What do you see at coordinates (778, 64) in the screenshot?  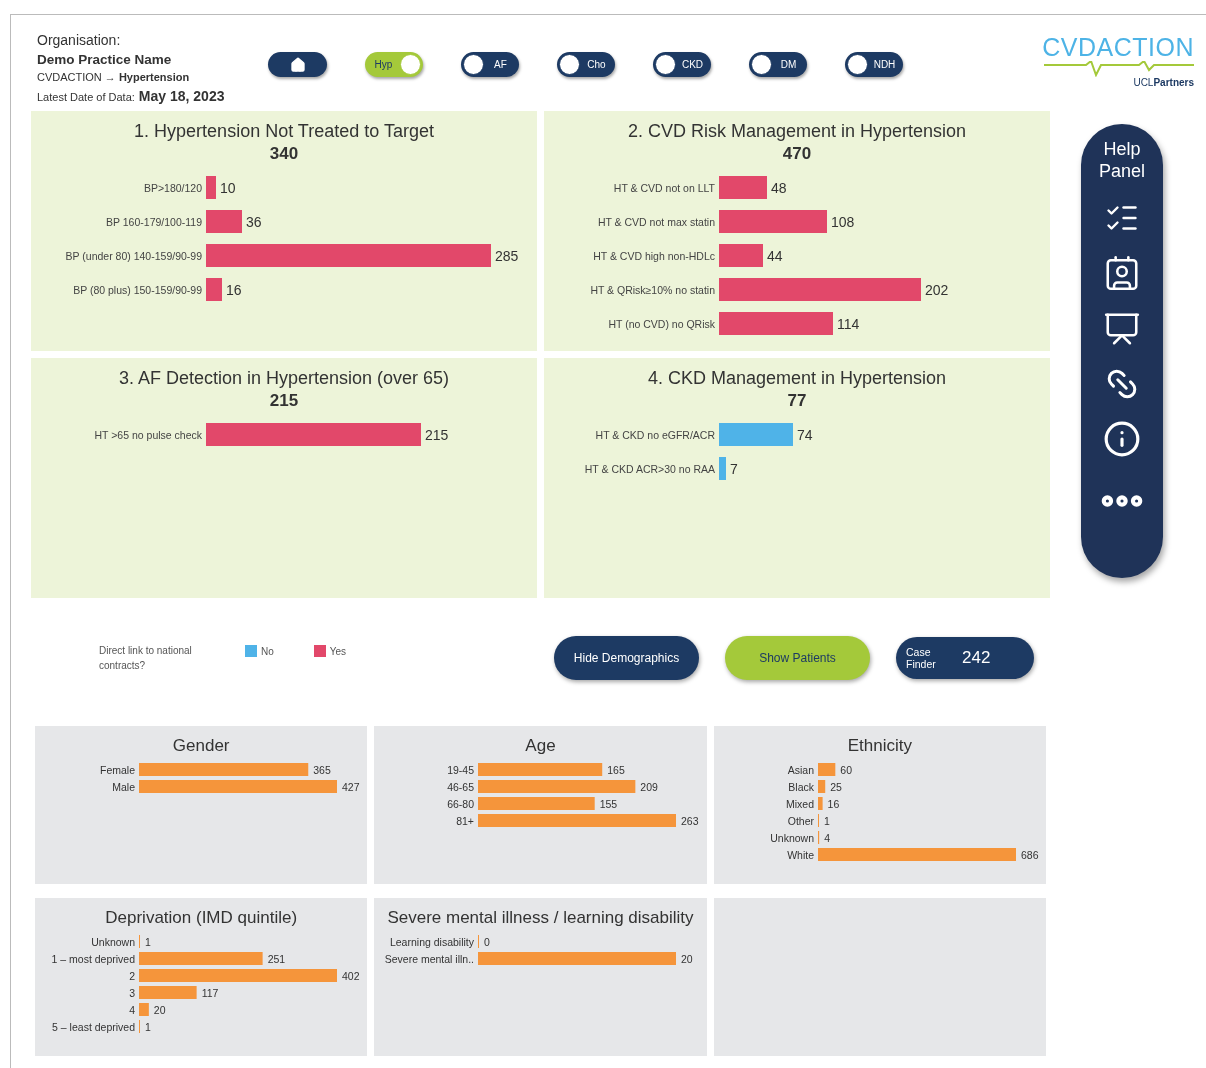 I see `toggle-switch: DM` at bounding box center [778, 64].